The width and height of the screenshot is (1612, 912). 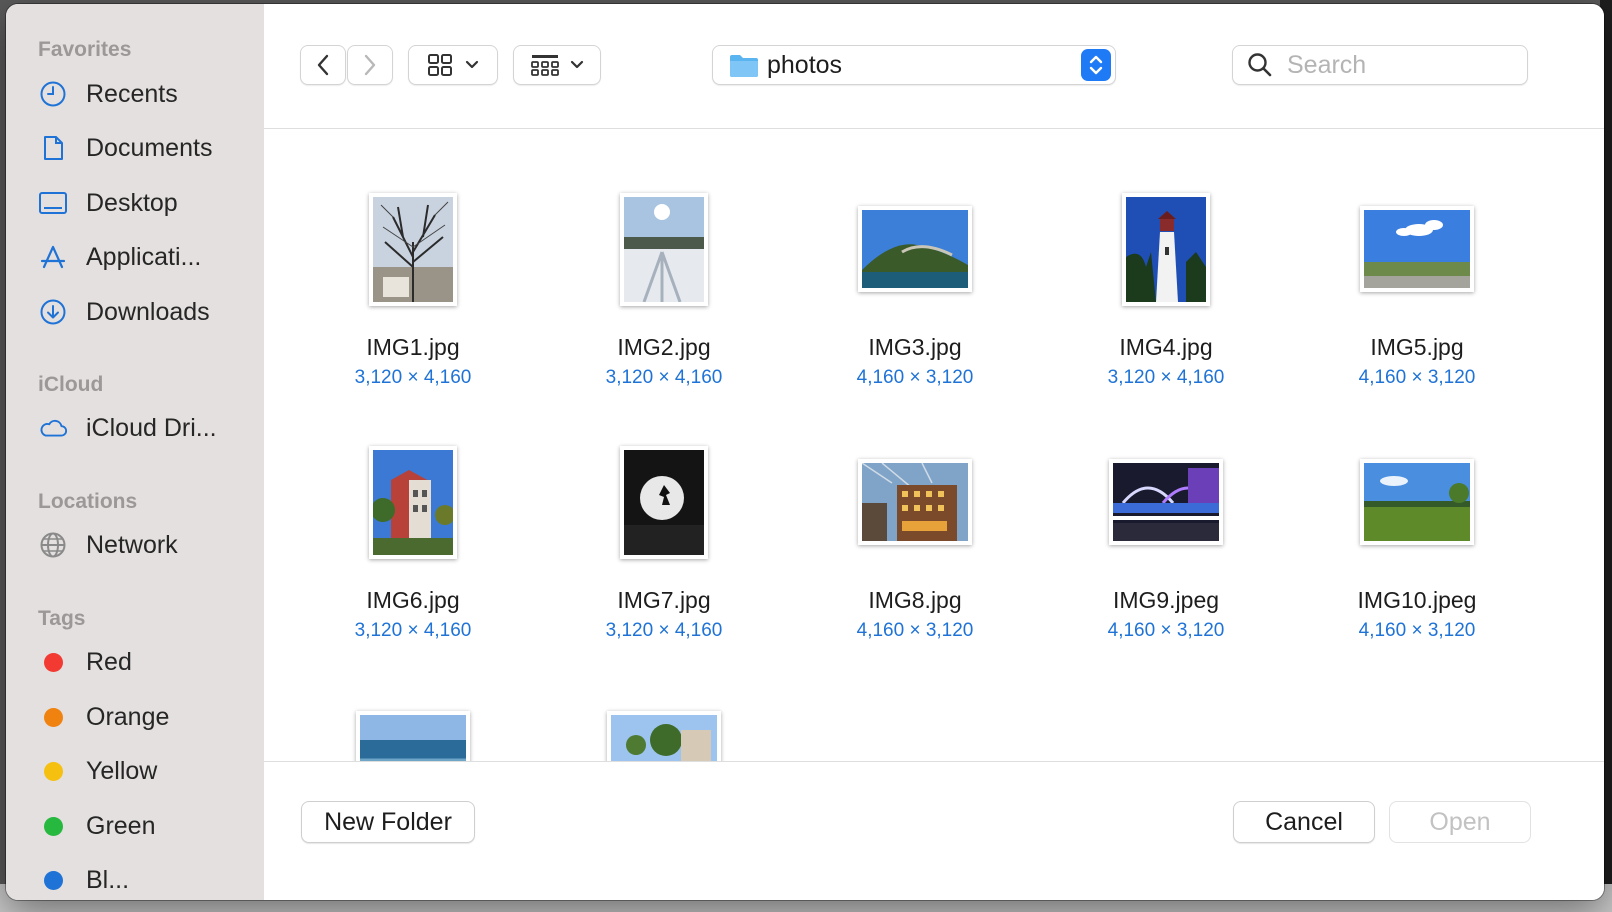 What do you see at coordinates (128, 716) in the screenshot?
I see `sidebar-item-label: Orange` at bounding box center [128, 716].